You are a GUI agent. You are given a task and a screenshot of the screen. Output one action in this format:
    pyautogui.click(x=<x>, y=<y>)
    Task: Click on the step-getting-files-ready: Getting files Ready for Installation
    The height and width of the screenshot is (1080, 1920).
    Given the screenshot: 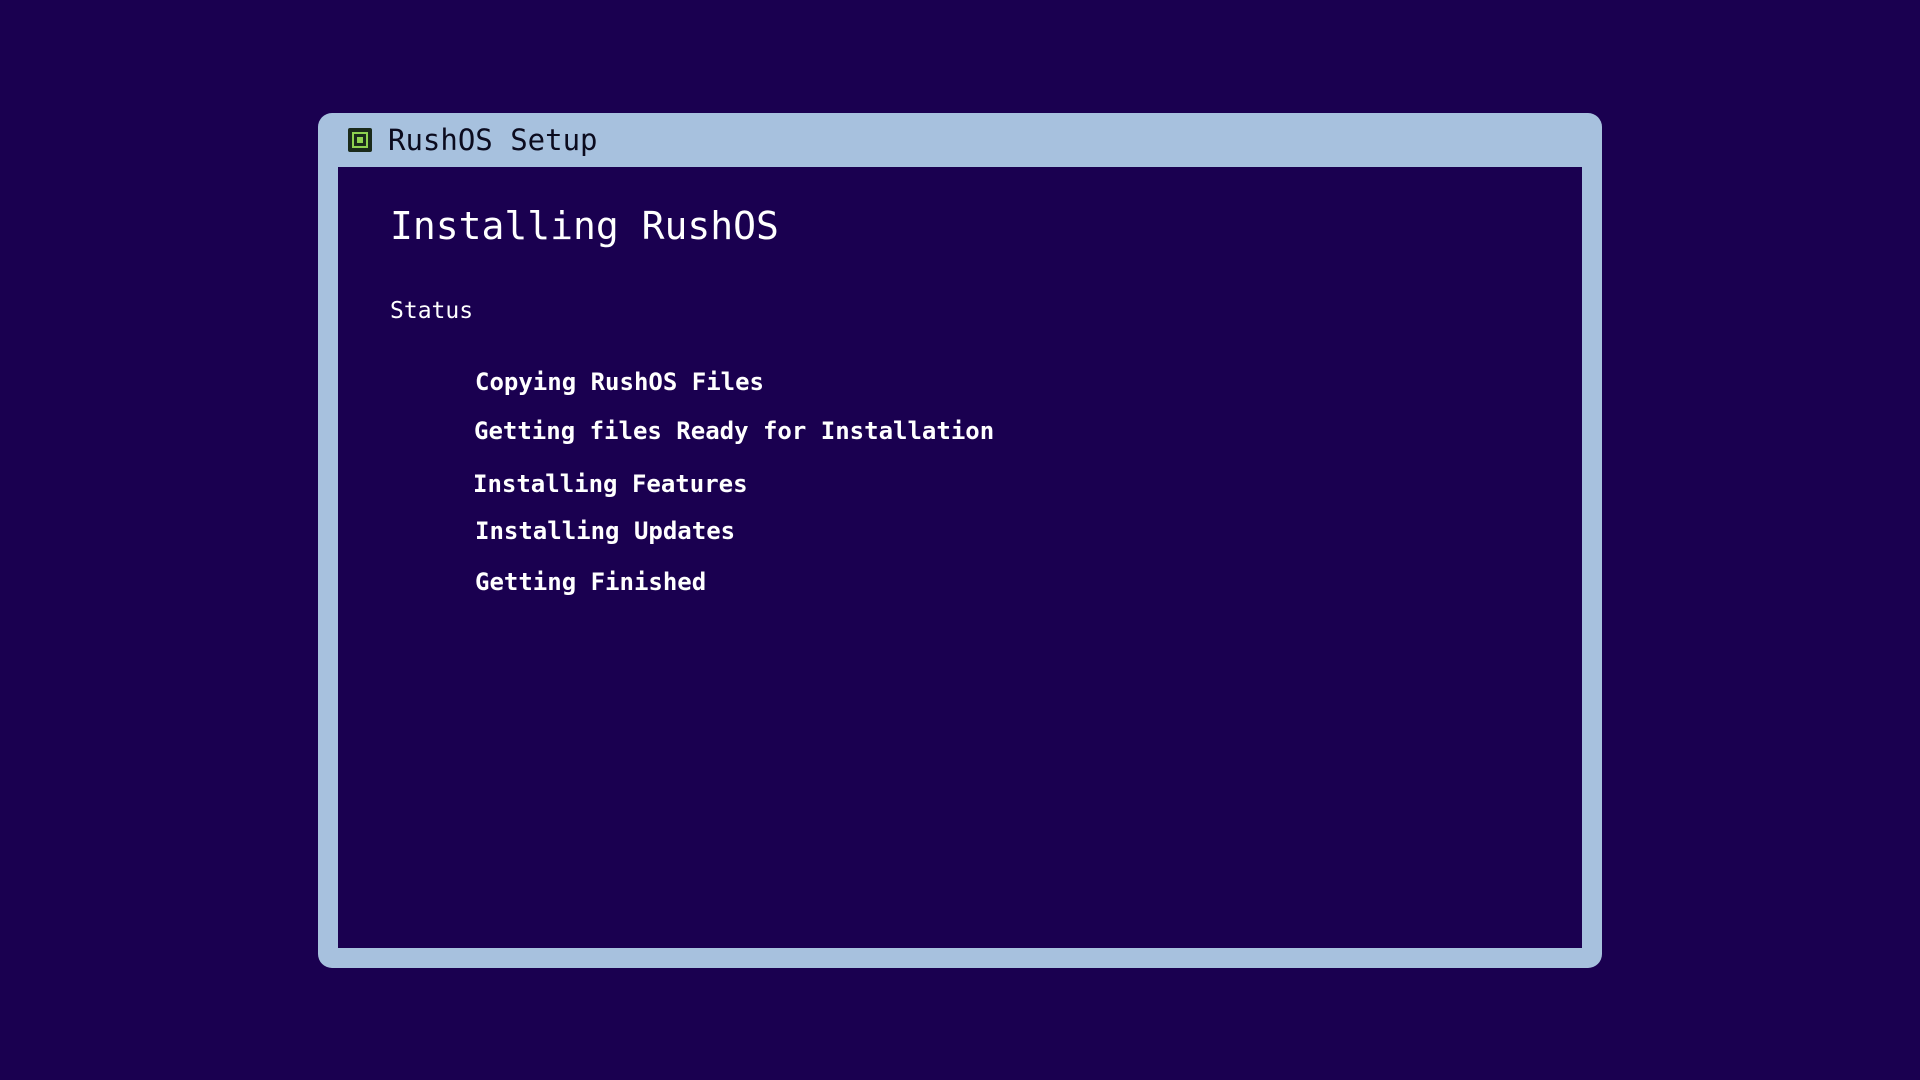 What is the action you would take?
    pyautogui.click(x=734, y=431)
    